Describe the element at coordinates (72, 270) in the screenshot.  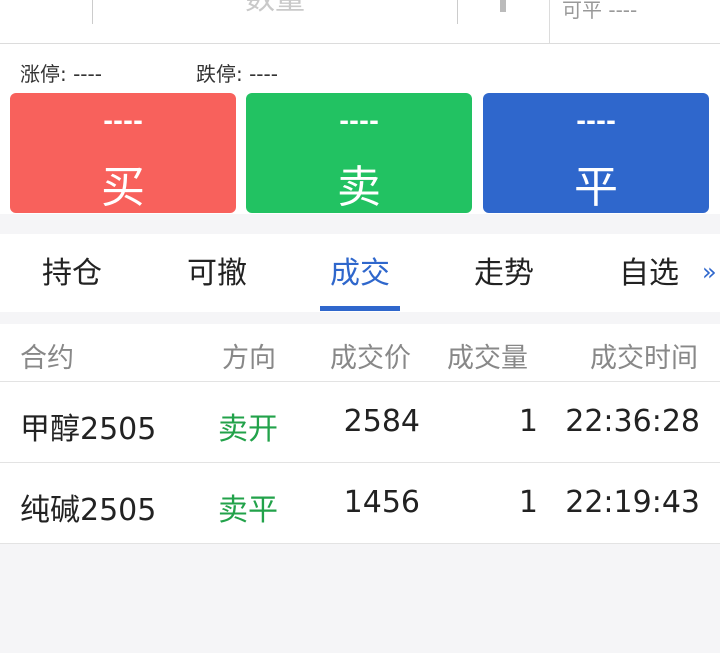
I see `tab-positions: 持仓` at that location.